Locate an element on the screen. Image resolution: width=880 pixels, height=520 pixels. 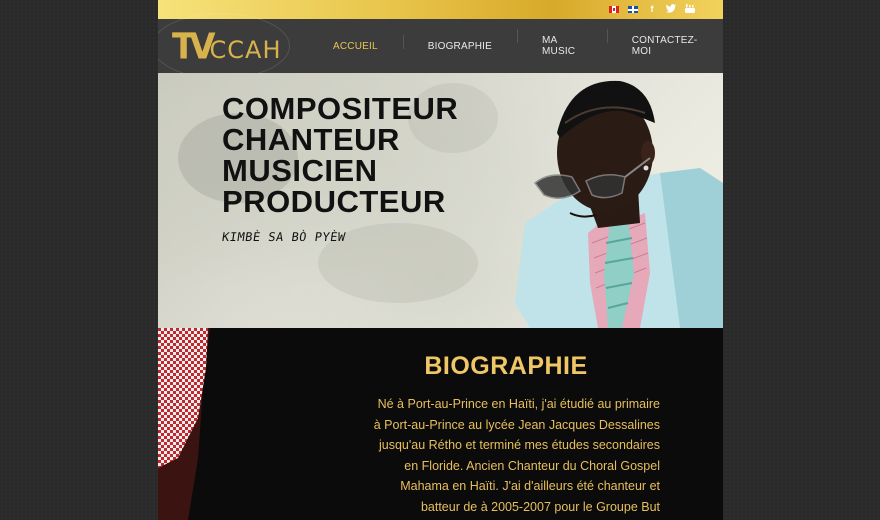
facebook-icon: f is located at coordinates (652, 9).